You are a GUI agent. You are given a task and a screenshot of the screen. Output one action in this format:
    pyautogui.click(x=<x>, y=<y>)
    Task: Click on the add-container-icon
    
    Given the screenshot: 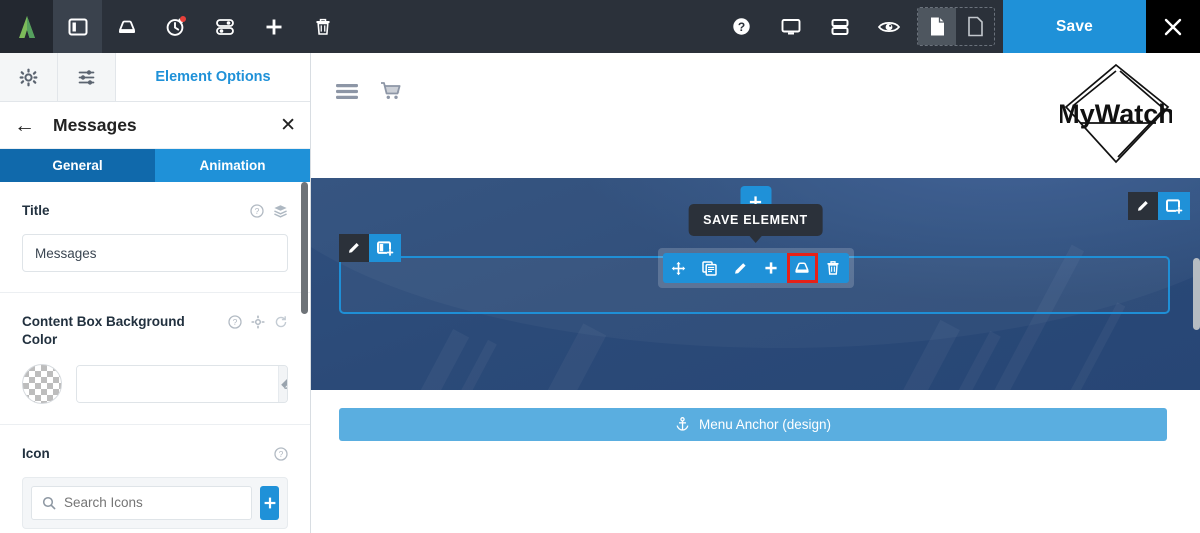 What is the action you would take?
    pyautogui.click(x=1174, y=206)
    